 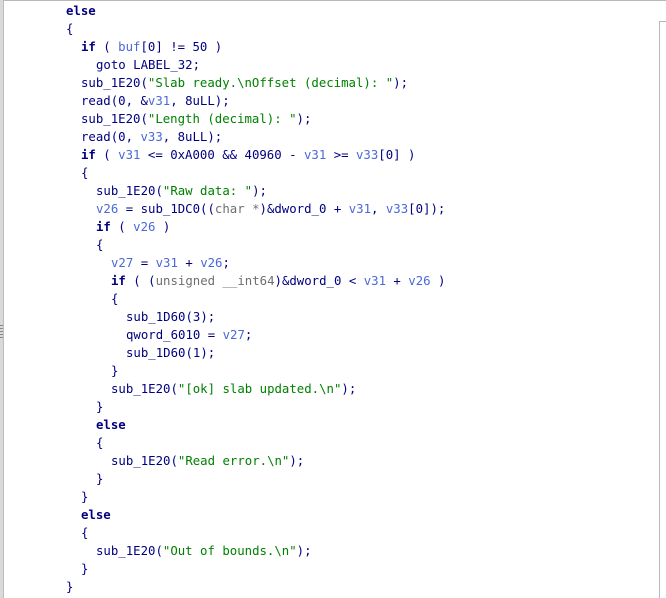 I want to click on code-line: sub_1D60(1);, so click(x=222, y=353).